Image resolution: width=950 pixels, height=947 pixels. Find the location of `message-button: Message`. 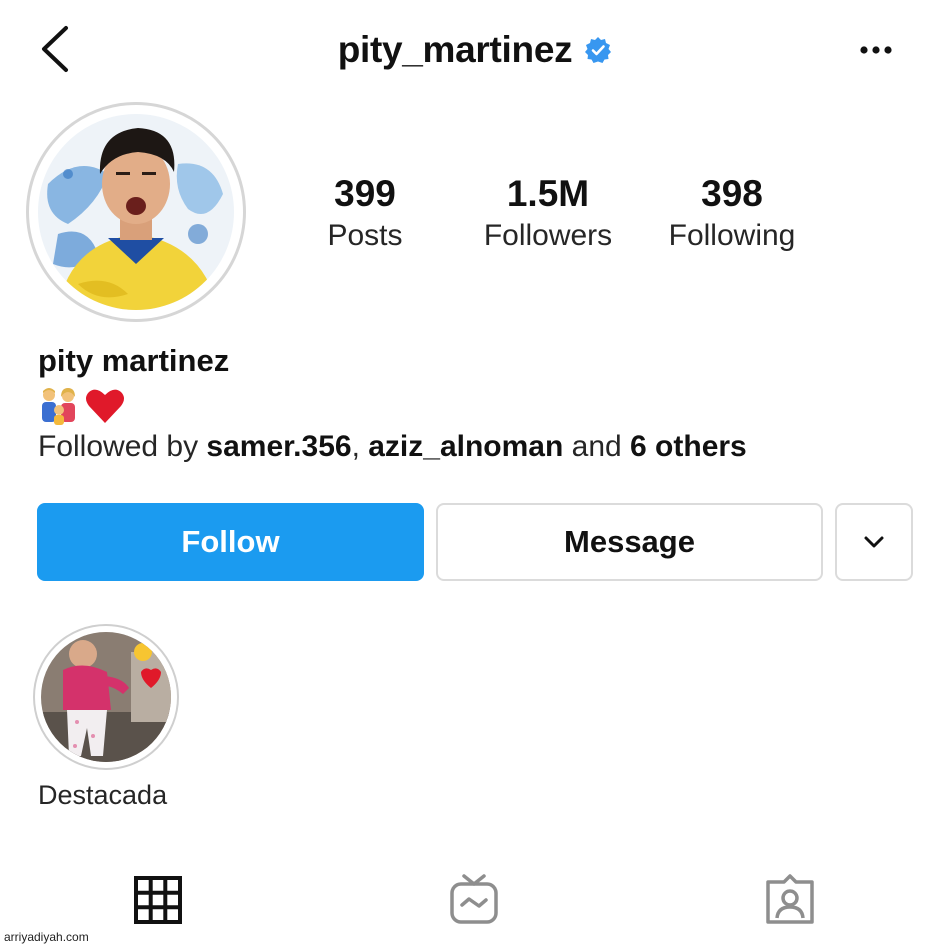

message-button: Message is located at coordinates (629, 542).